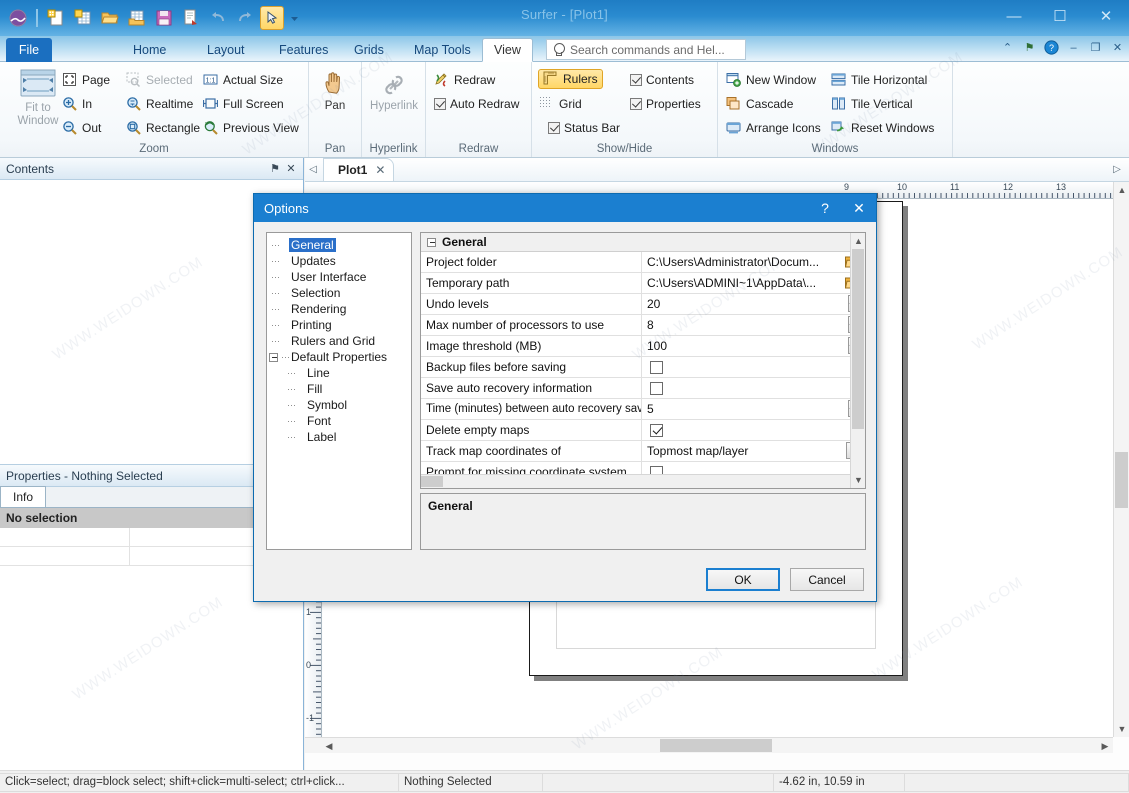 The height and width of the screenshot is (793, 1129). What do you see at coordinates (335, 91) in the screenshot?
I see `pan-button: Pan` at bounding box center [335, 91].